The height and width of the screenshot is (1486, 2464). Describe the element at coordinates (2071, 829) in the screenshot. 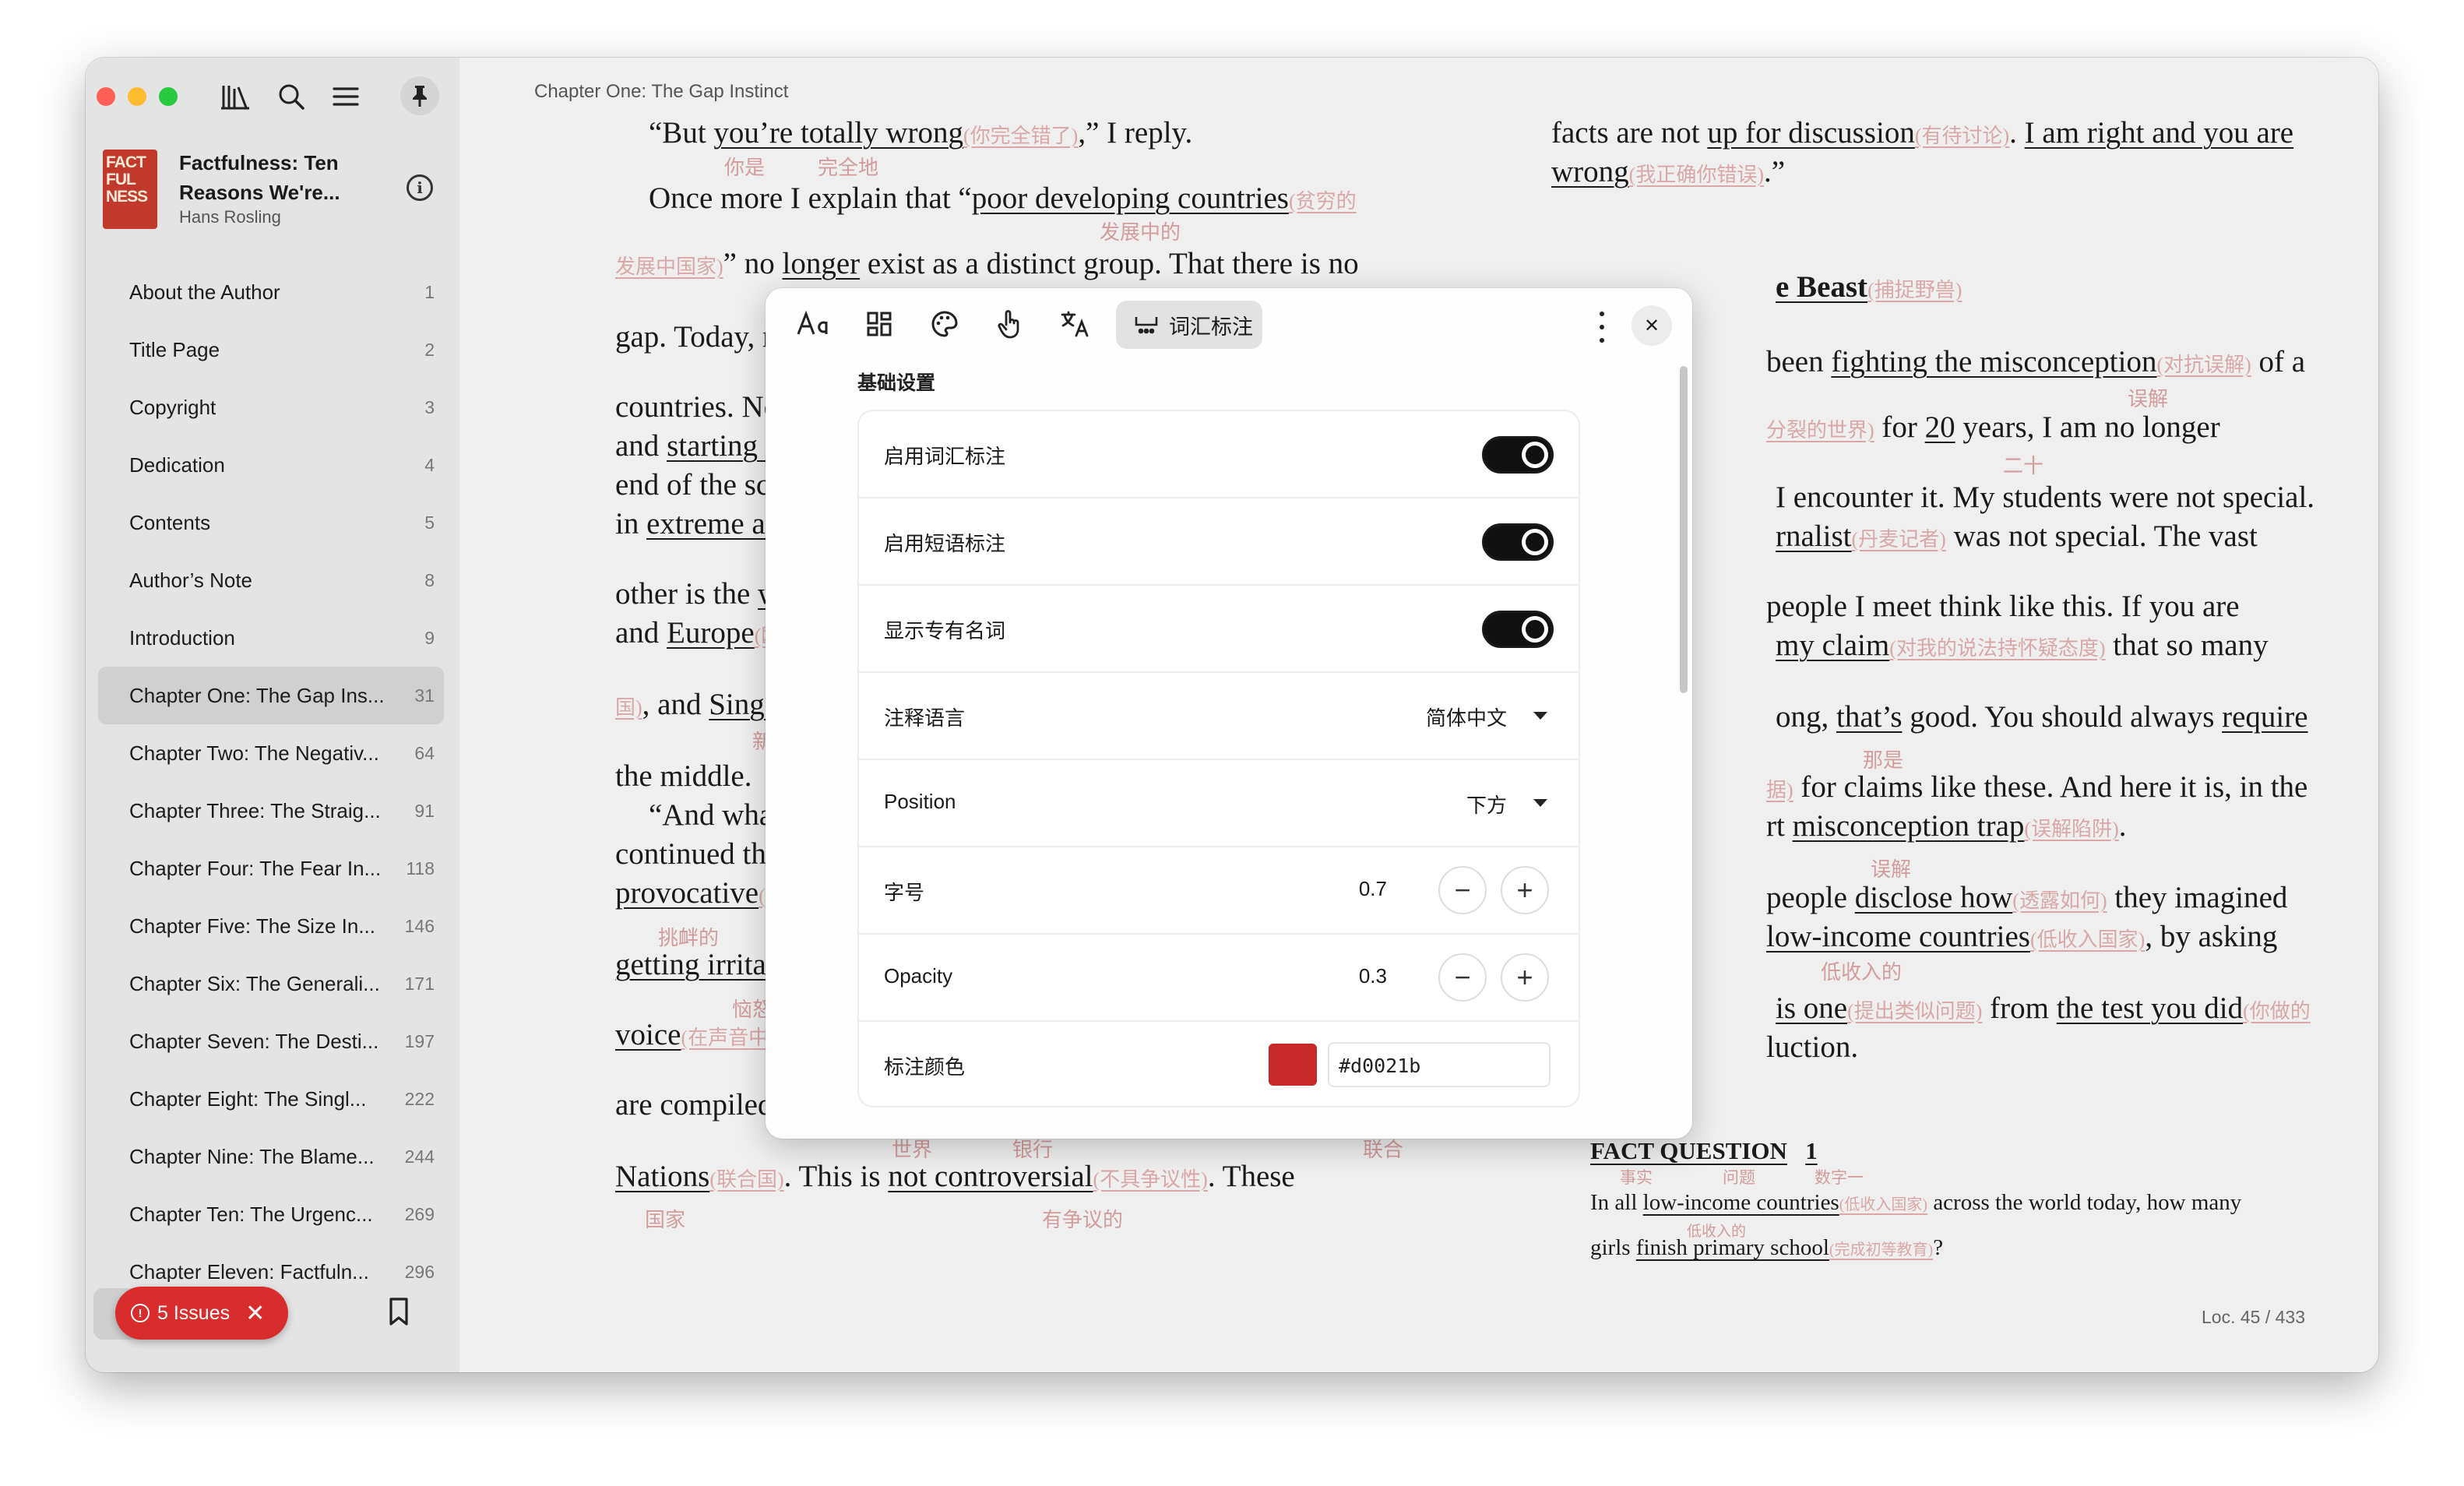

I see `gloss-annotation: (误解陷阱)` at that location.